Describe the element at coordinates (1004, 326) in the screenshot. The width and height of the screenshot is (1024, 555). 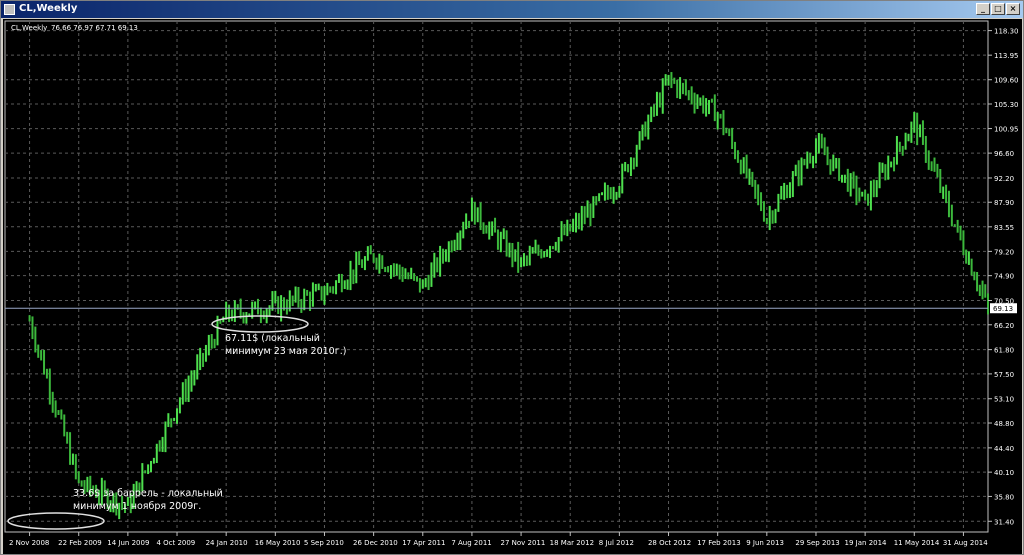
I see `y-tick-label: 66.20` at that location.